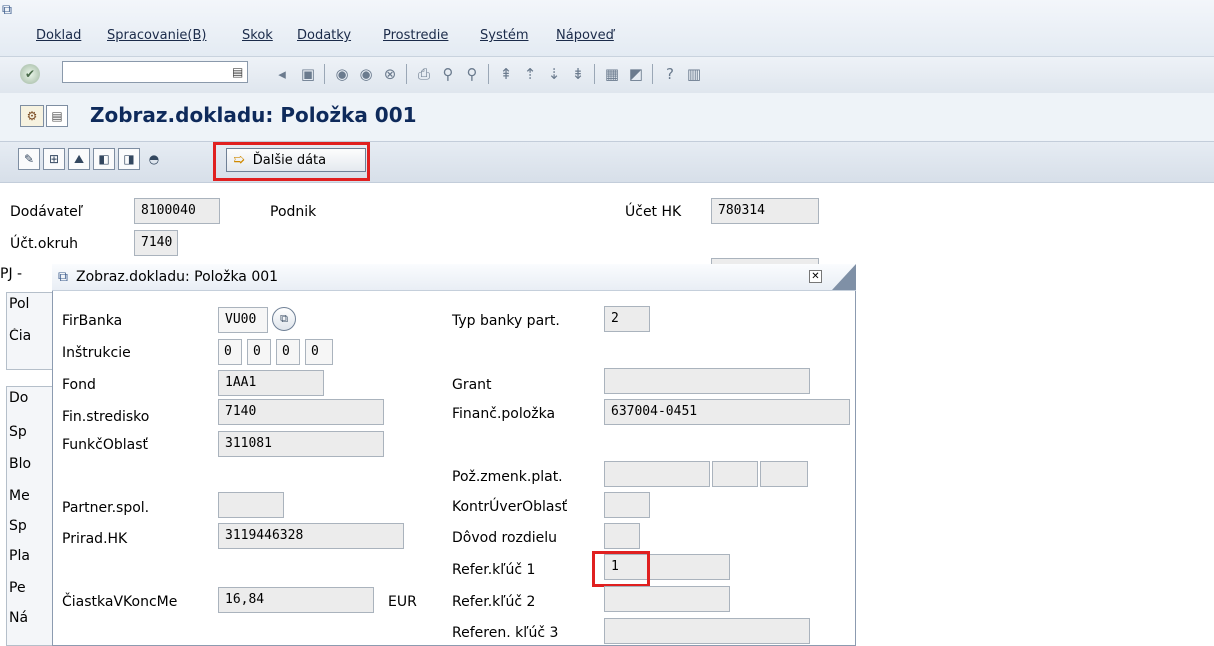 This screenshot has height=646, width=1214. What do you see at coordinates (301, 444) in the screenshot?
I see `func-area-field: 311081` at bounding box center [301, 444].